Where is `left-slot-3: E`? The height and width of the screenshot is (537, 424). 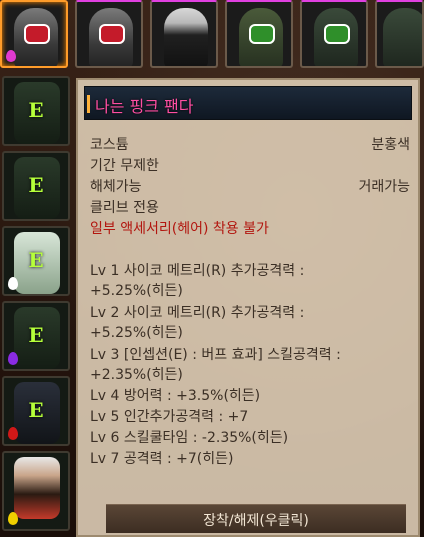
left-slot-3: E is located at coordinates (36, 261).